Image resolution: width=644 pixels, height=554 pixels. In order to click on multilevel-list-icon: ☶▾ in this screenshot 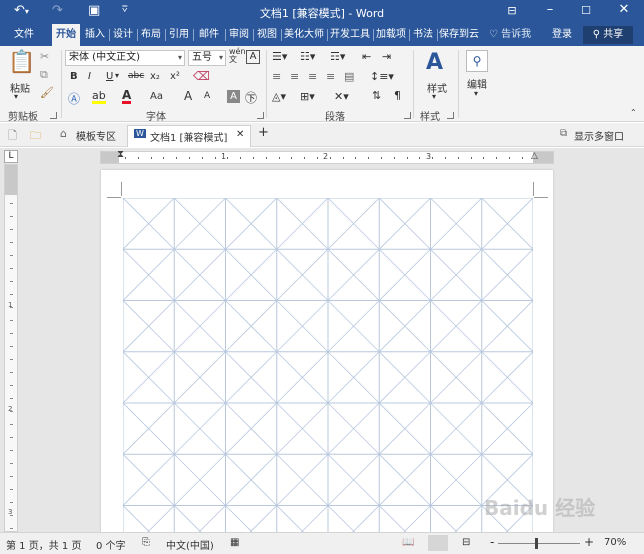, I will do `click(337, 56)`.